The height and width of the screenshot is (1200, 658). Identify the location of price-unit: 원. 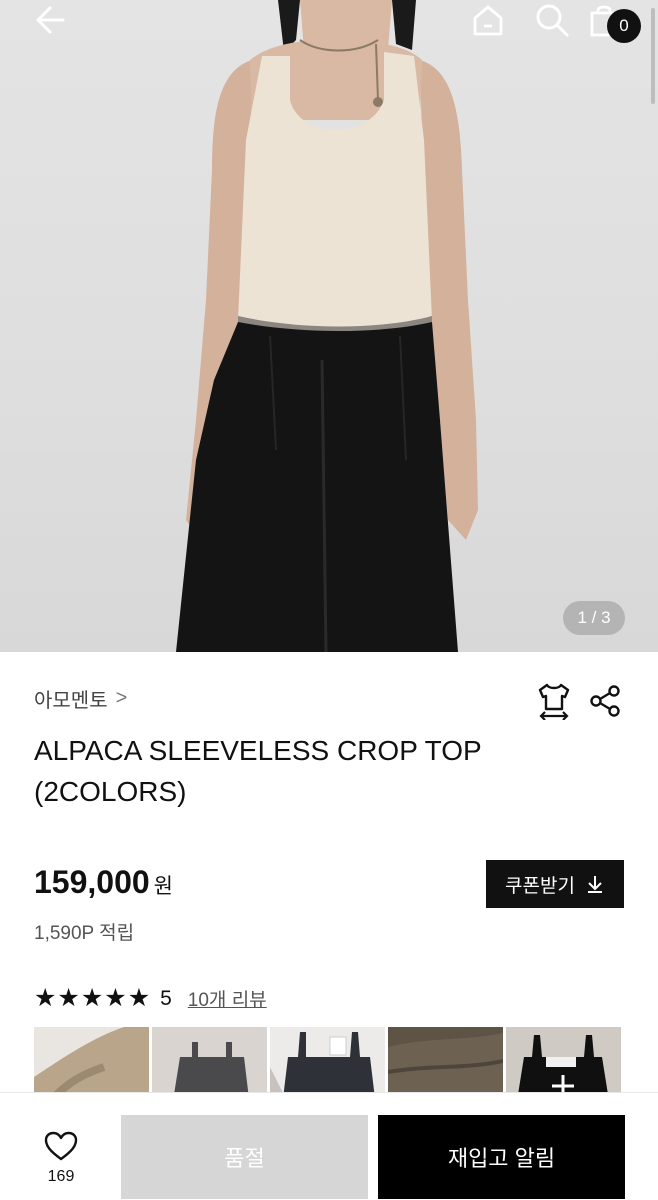
(163, 886).